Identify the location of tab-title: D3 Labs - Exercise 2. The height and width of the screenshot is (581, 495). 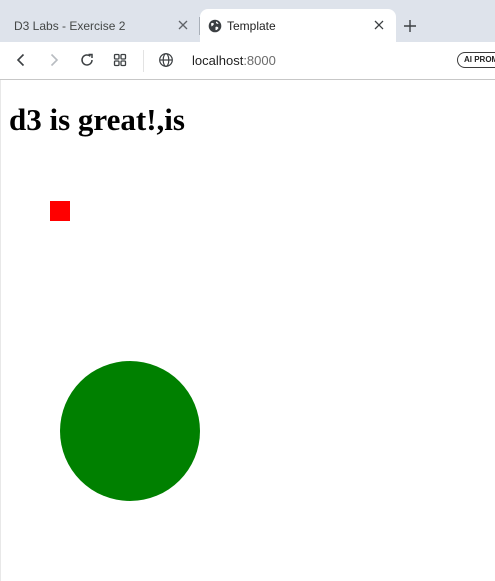
(70, 25).